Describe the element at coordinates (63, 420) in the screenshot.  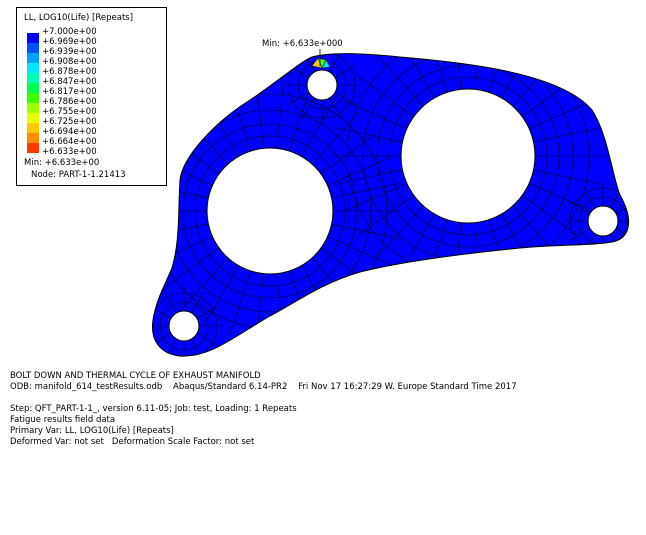
I see `field-info: Fatigue results field data` at that location.